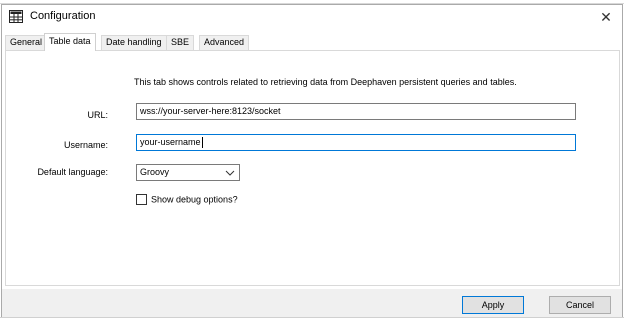  Describe the element at coordinates (580, 305) in the screenshot. I see `cancel-button: Cancel` at that location.